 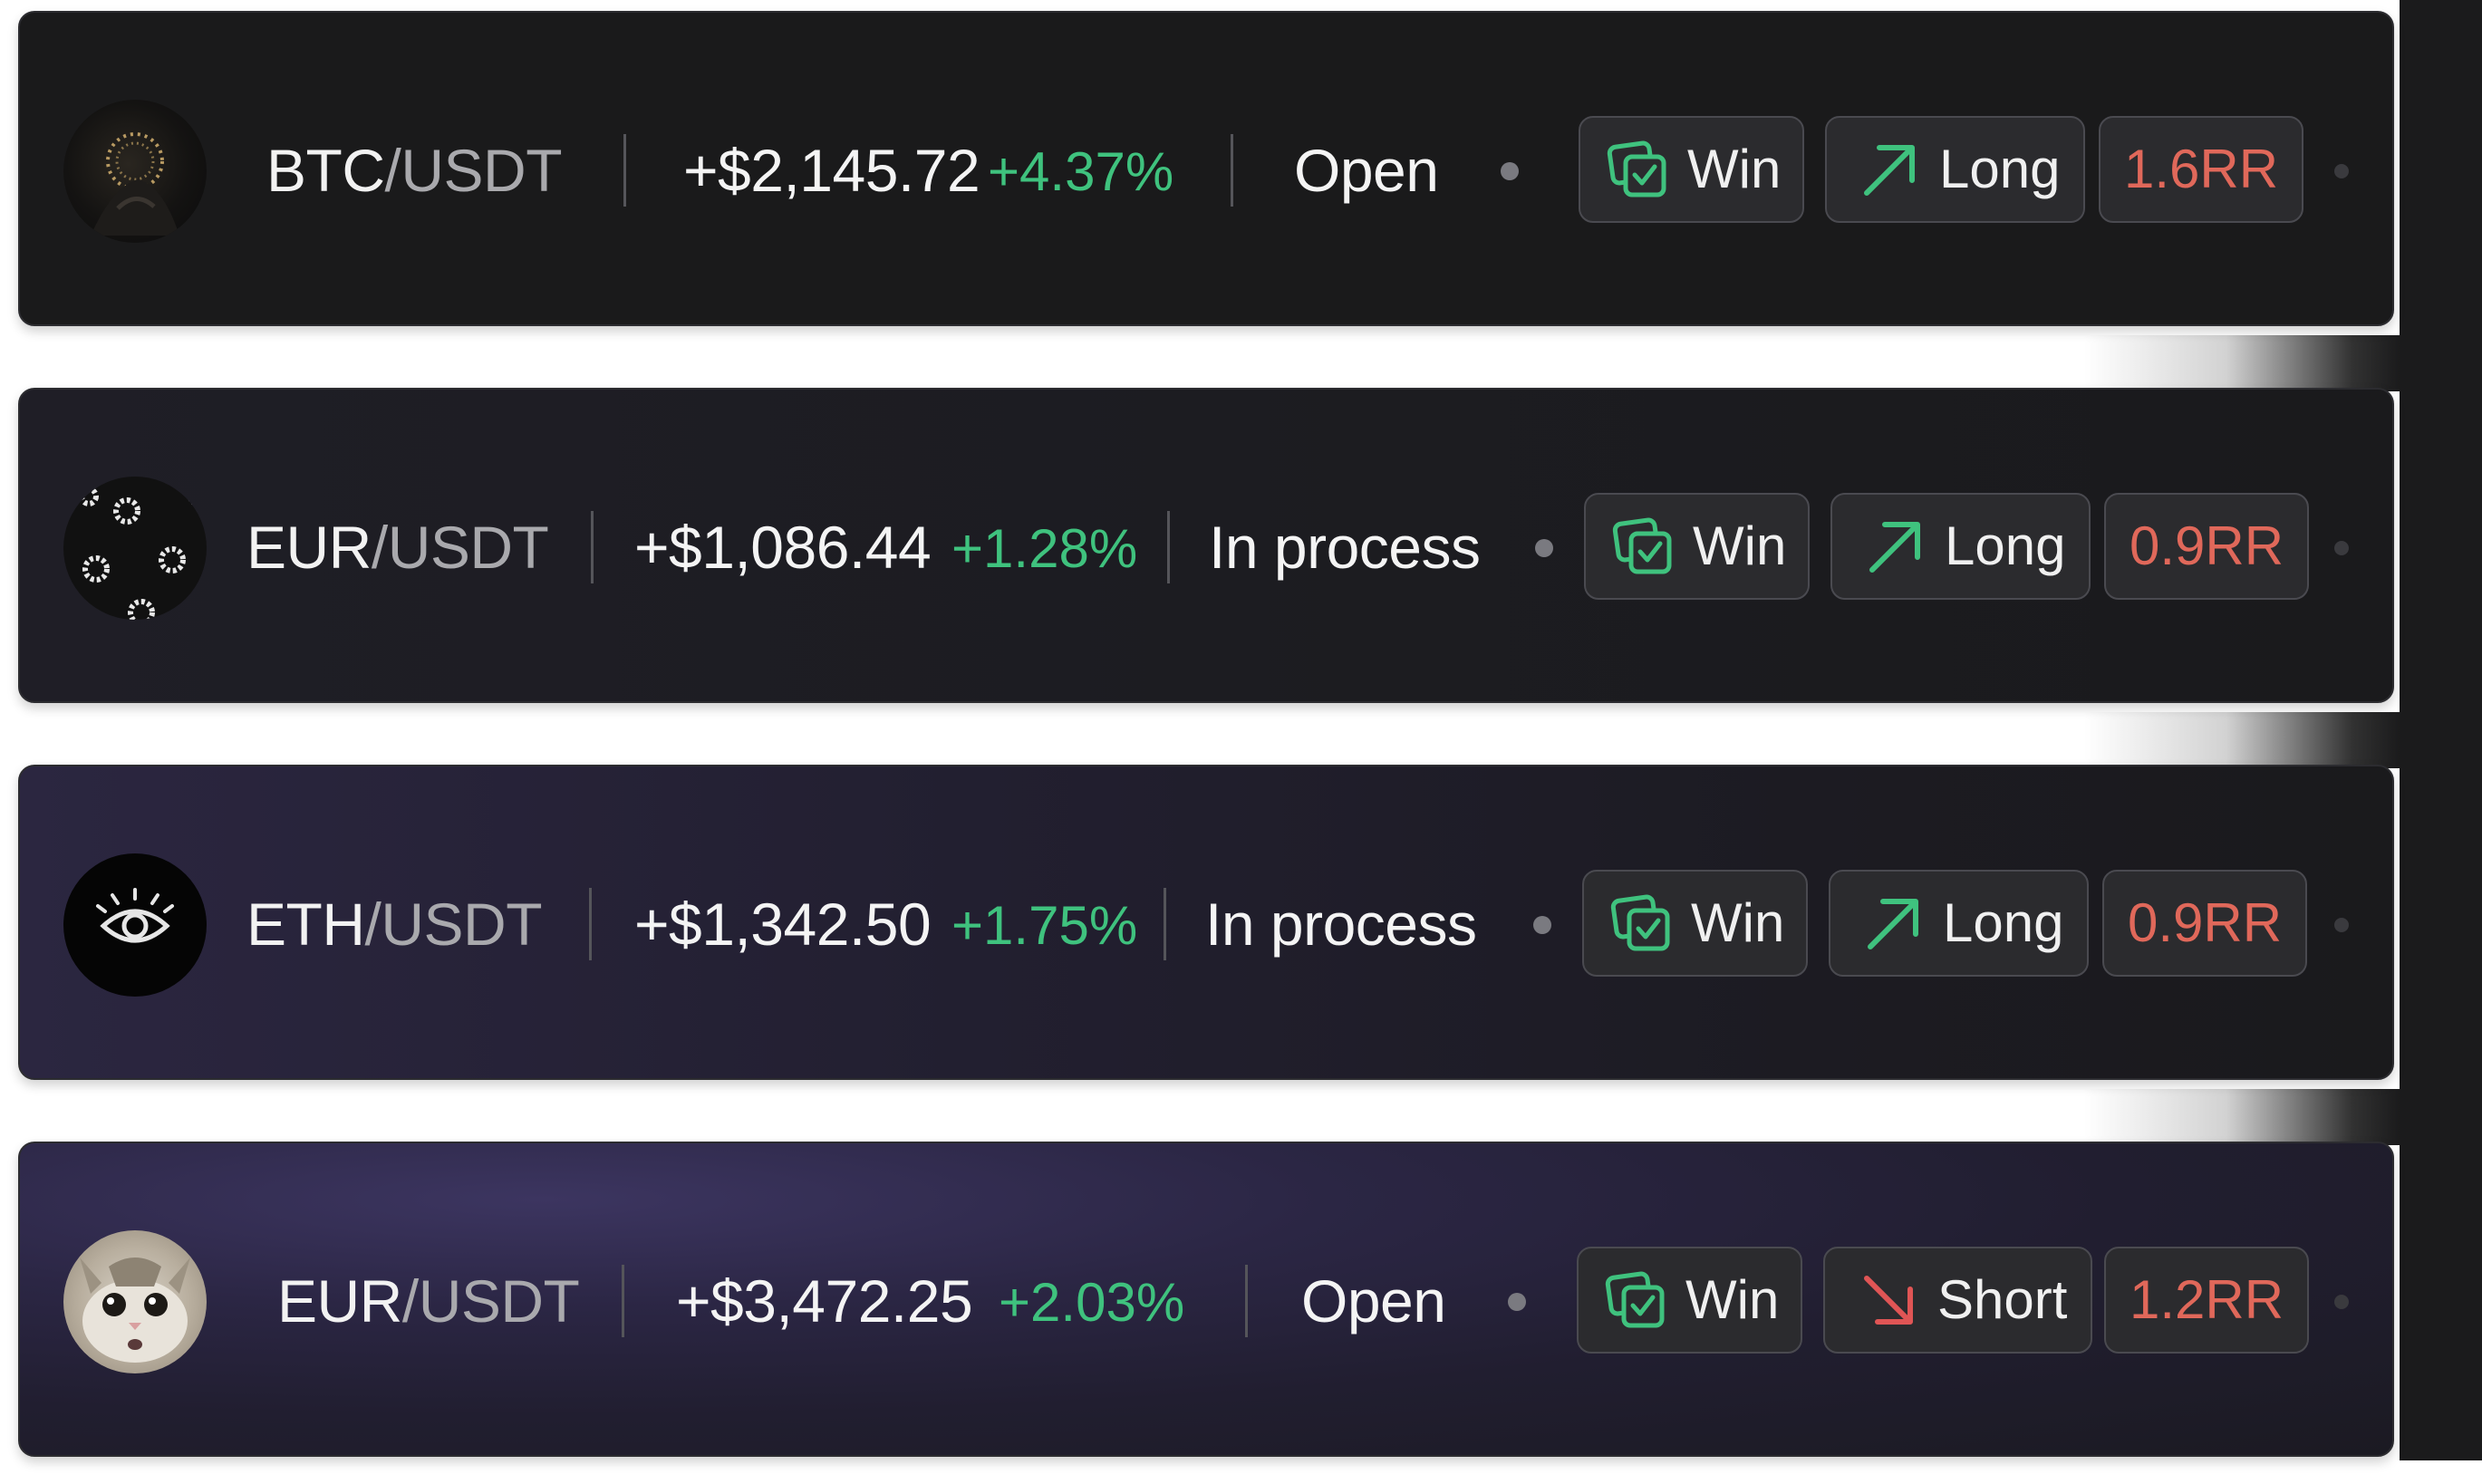 I want to click on pair-base: ETH, so click(x=305, y=925).